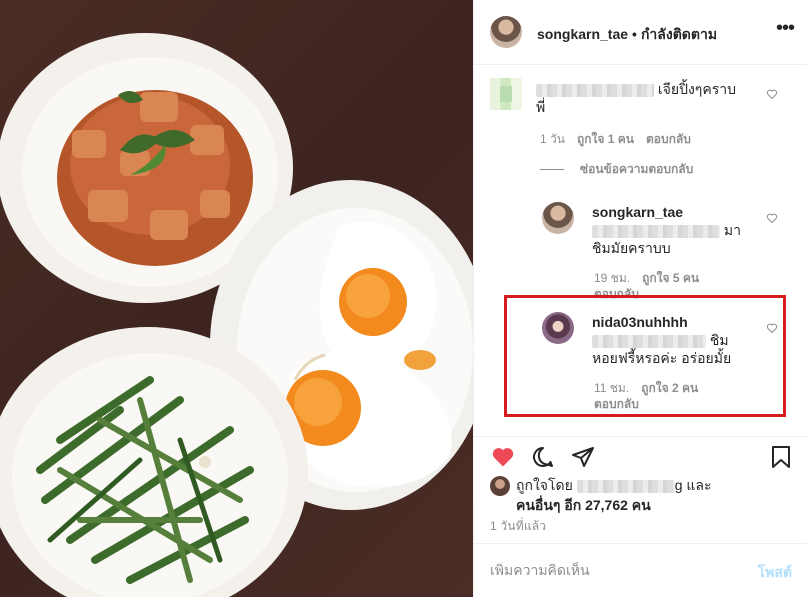 The width and height of the screenshot is (807, 598). What do you see at coordinates (785, 28) in the screenshot?
I see `more-options-icon: •••` at bounding box center [785, 28].